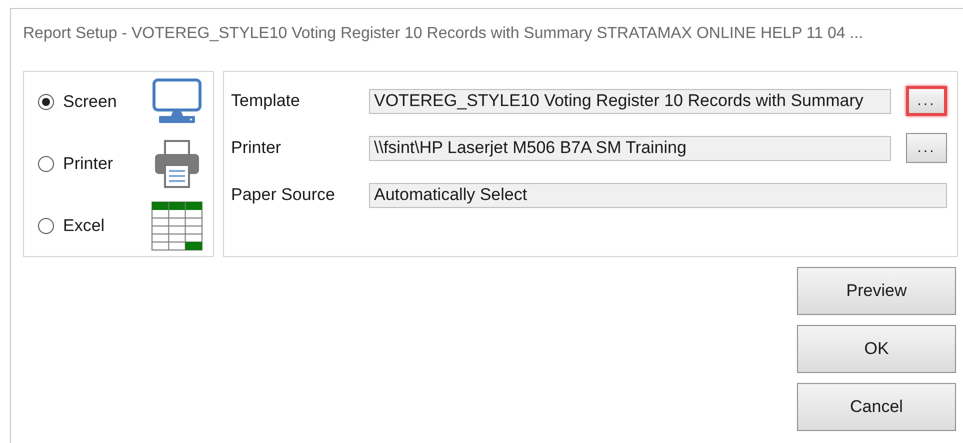 Image resolution: width=963 pixels, height=443 pixels. I want to click on radio-option: Excel, so click(71, 226).